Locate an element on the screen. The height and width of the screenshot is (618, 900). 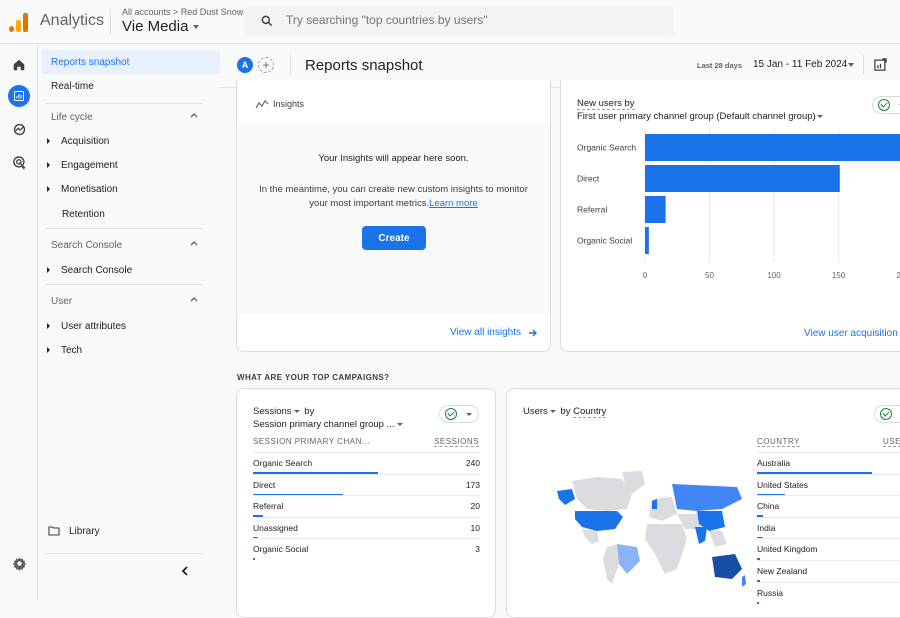
map-region-brazil is located at coordinates (628, 559).